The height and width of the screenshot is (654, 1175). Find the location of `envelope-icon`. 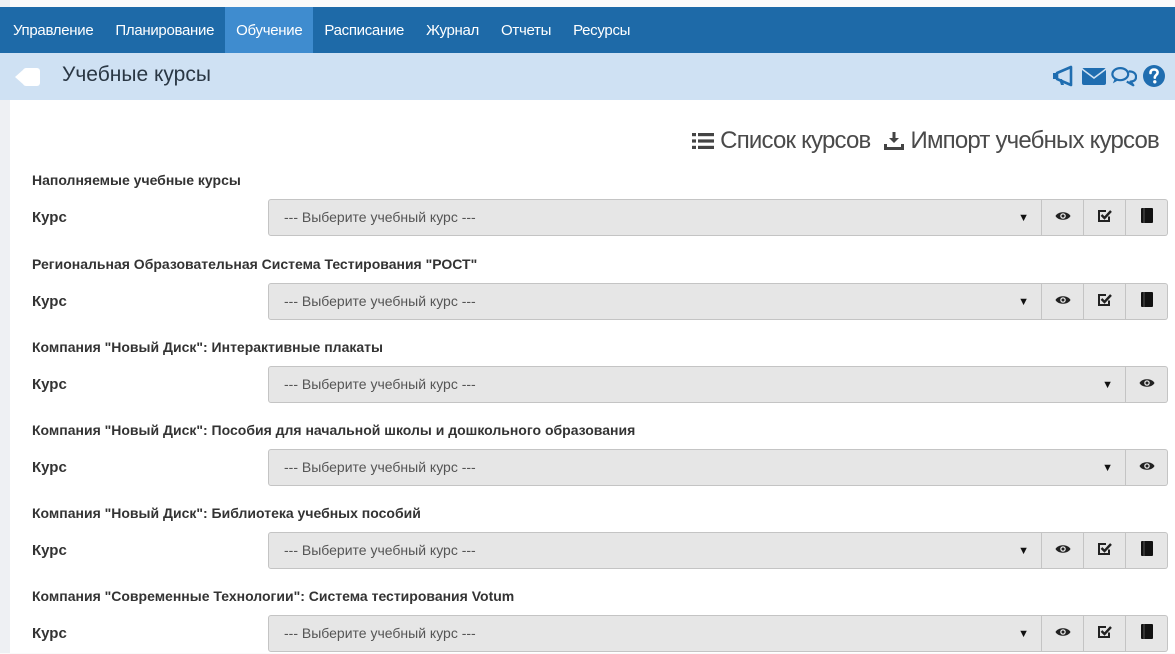

envelope-icon is located at coordinates (1094, 76).